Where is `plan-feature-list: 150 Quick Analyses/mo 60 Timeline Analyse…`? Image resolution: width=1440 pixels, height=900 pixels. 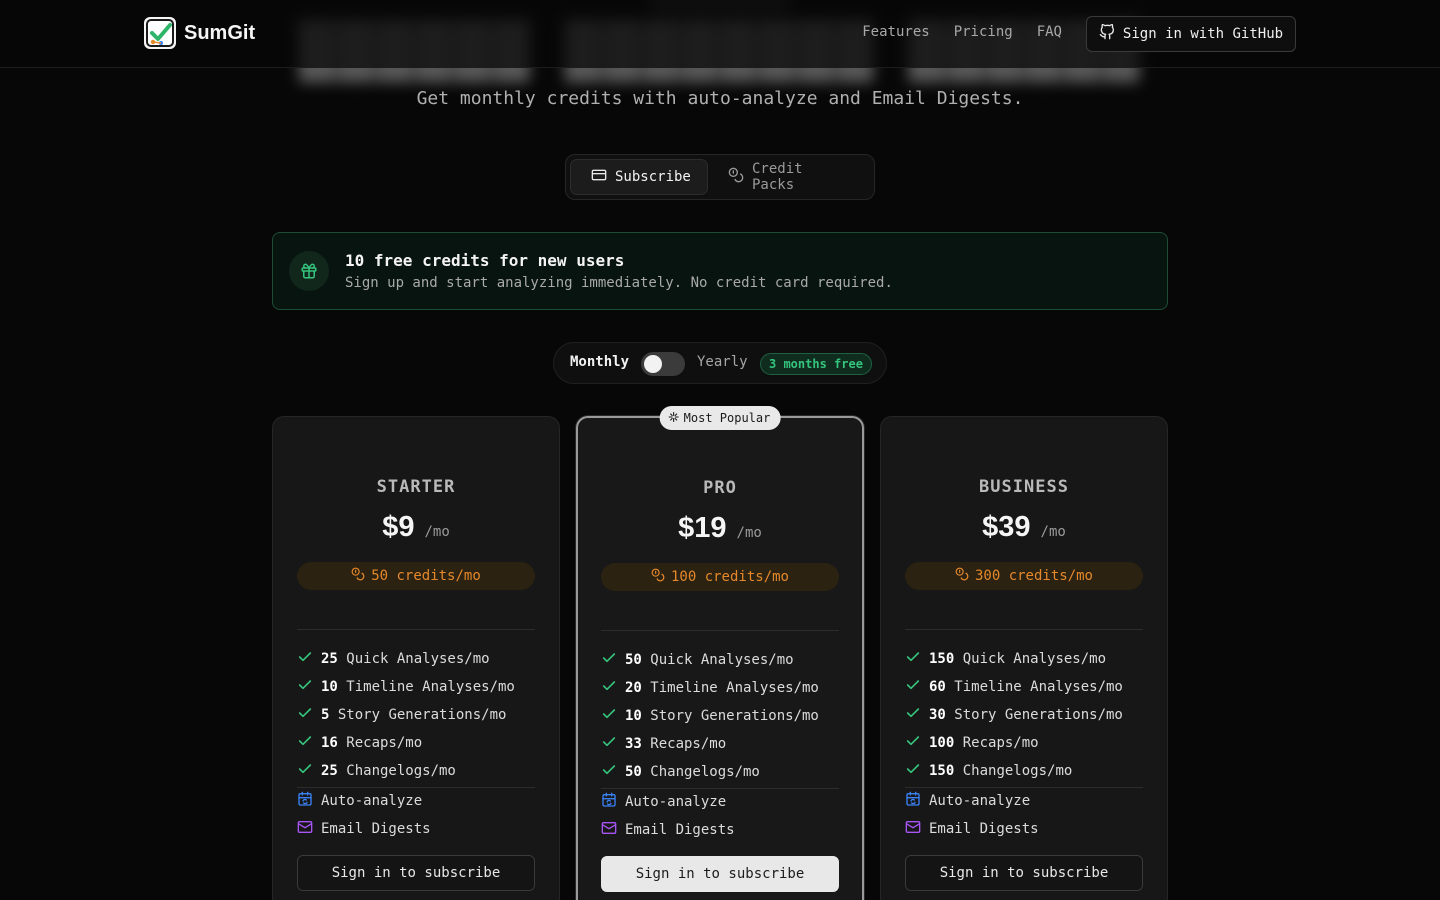 plan-feature-list: 150 Quick Analyses/mo 60 Timeline Analyse… is located at coordinates (1024, 715).